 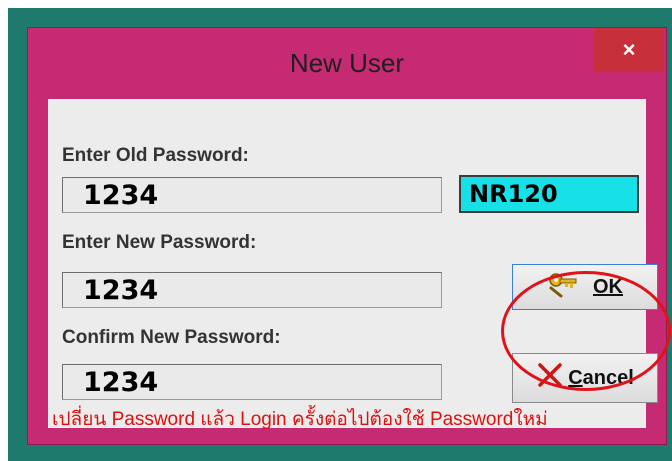 I want to click on user-code-field: NR120, so click(x=549, y=194).